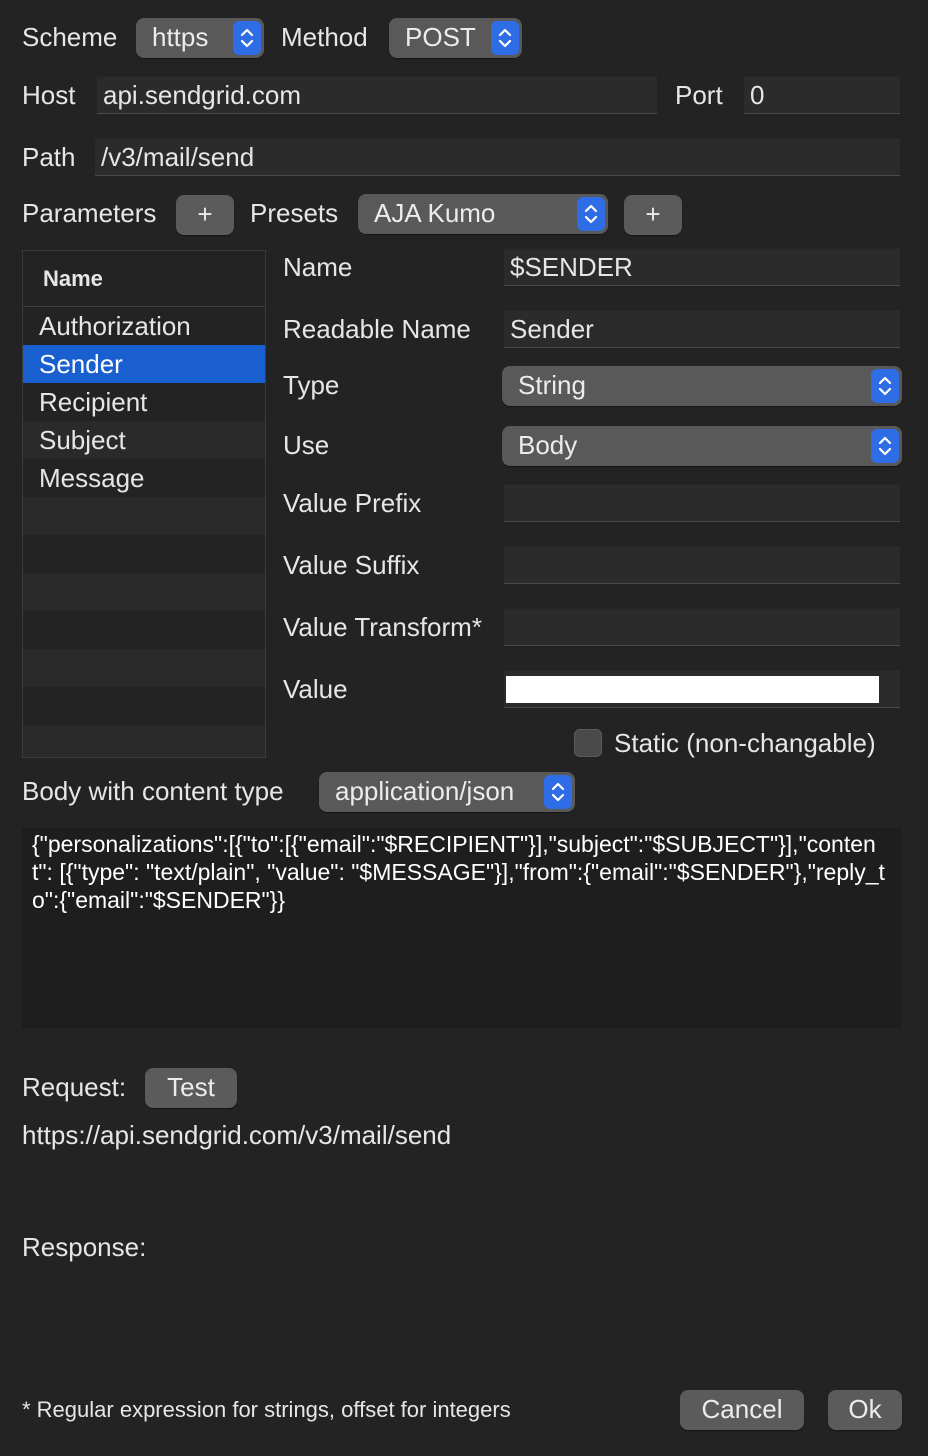 This screenshot has height=1456, width=928. I want to click on value-label: Value, so click(315, 689).